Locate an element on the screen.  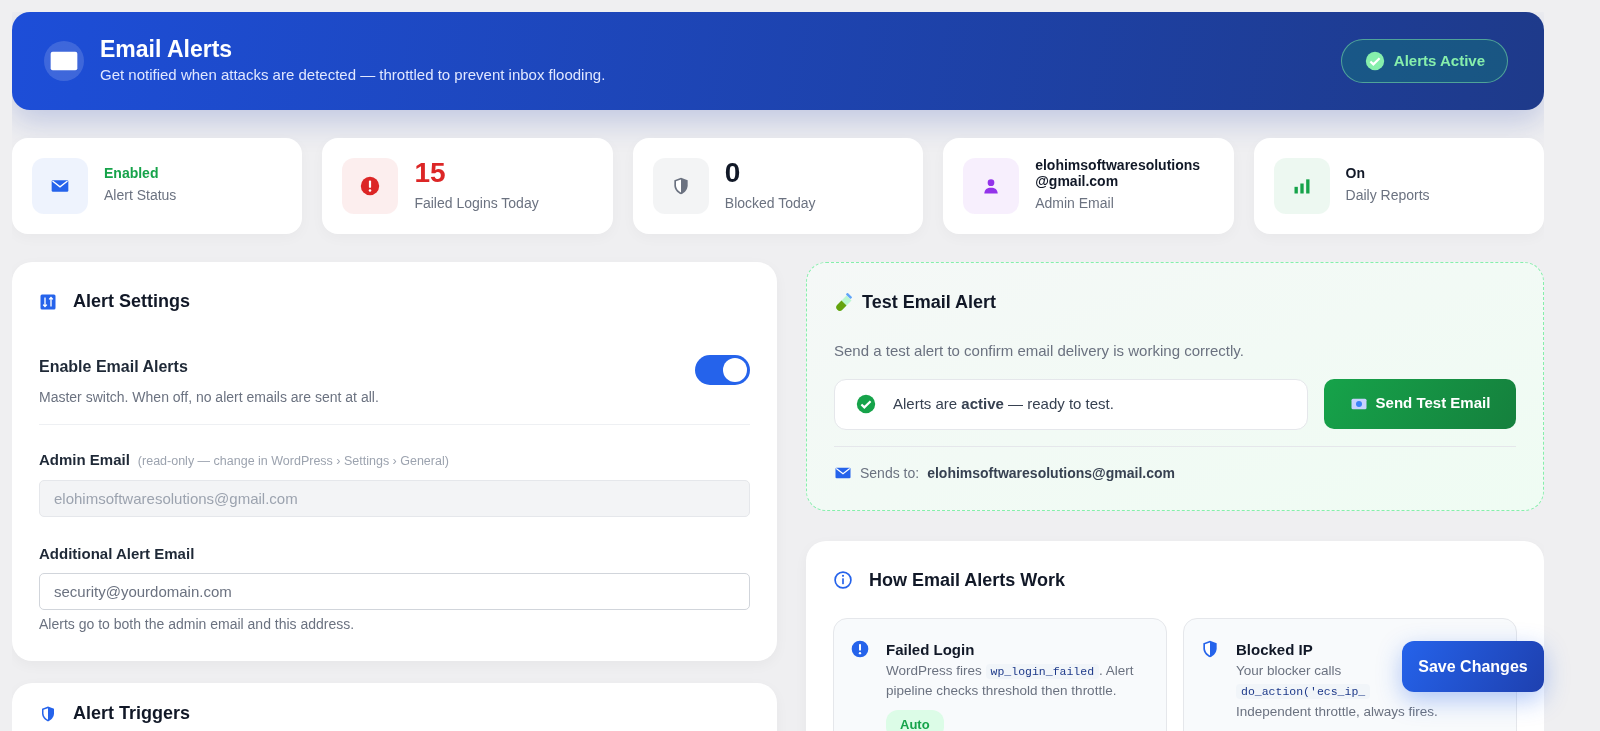
status-badge: Alerts Active is located at coordinates (1424, 61).